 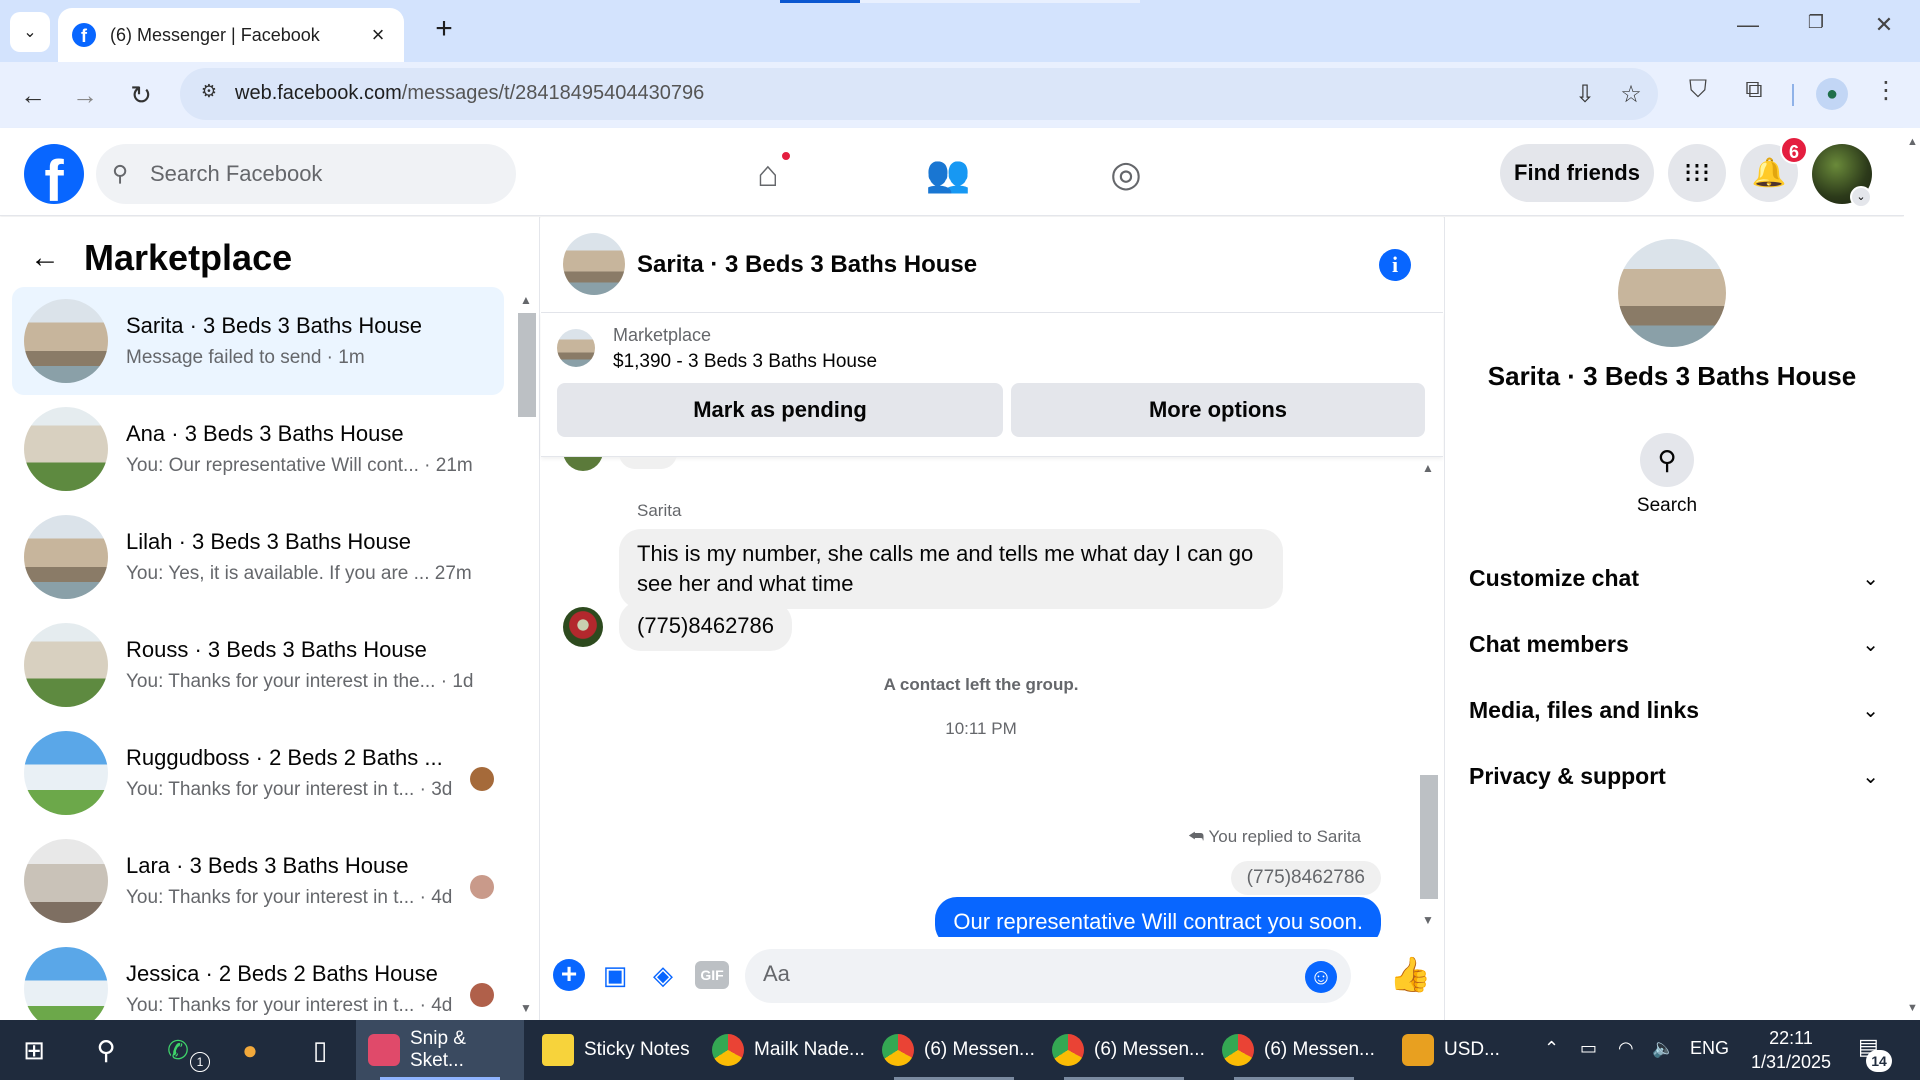 I want to click on more-options-button: More options, so click(x=1218, y=410).